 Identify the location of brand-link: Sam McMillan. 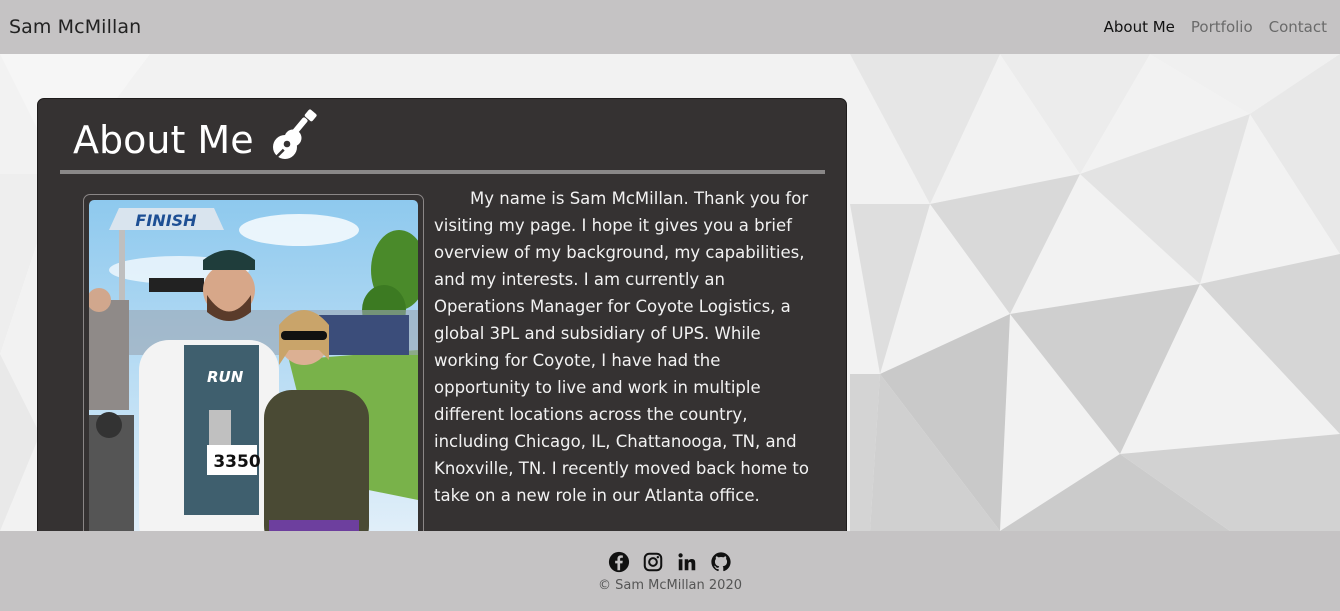
(75, 27).